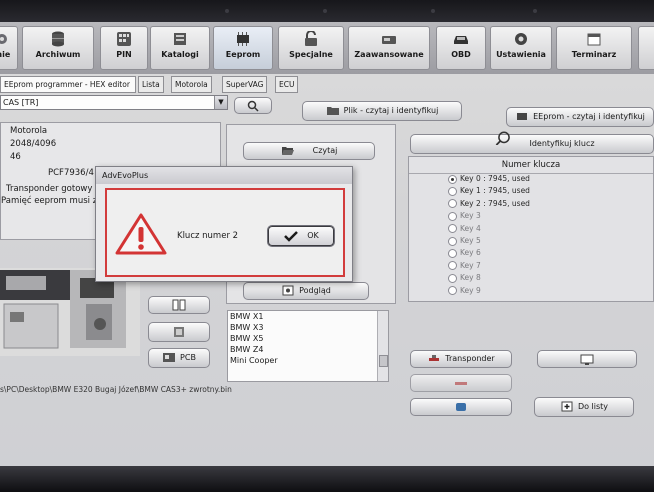 Image resolution: width=654 pixels, height=492 pixels. Describe the element at coordinates (287, 84) in the screenshot. I see `tab-ecu: ECU` at that location.